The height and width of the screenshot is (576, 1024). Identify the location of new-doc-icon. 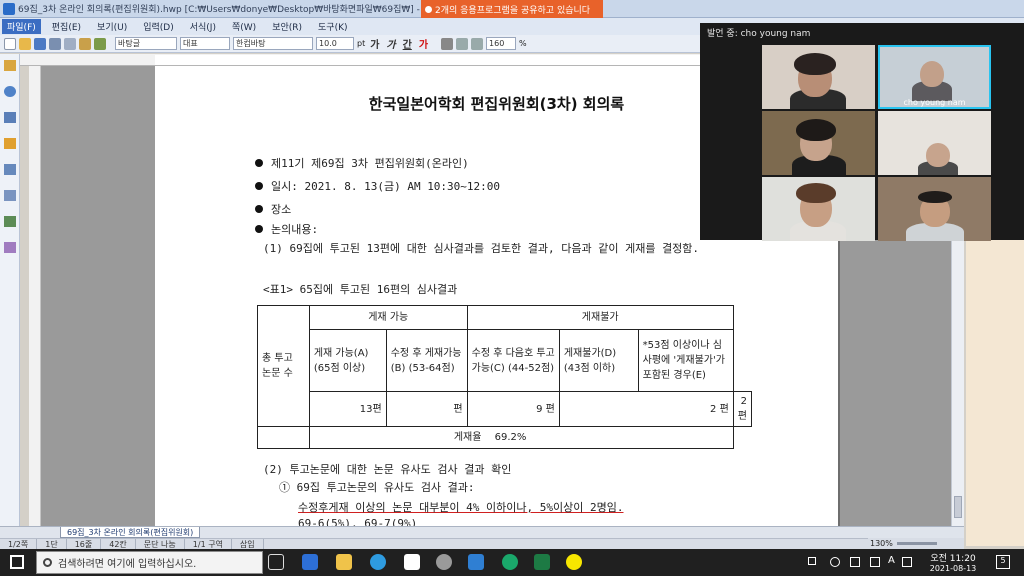
(10, 43).